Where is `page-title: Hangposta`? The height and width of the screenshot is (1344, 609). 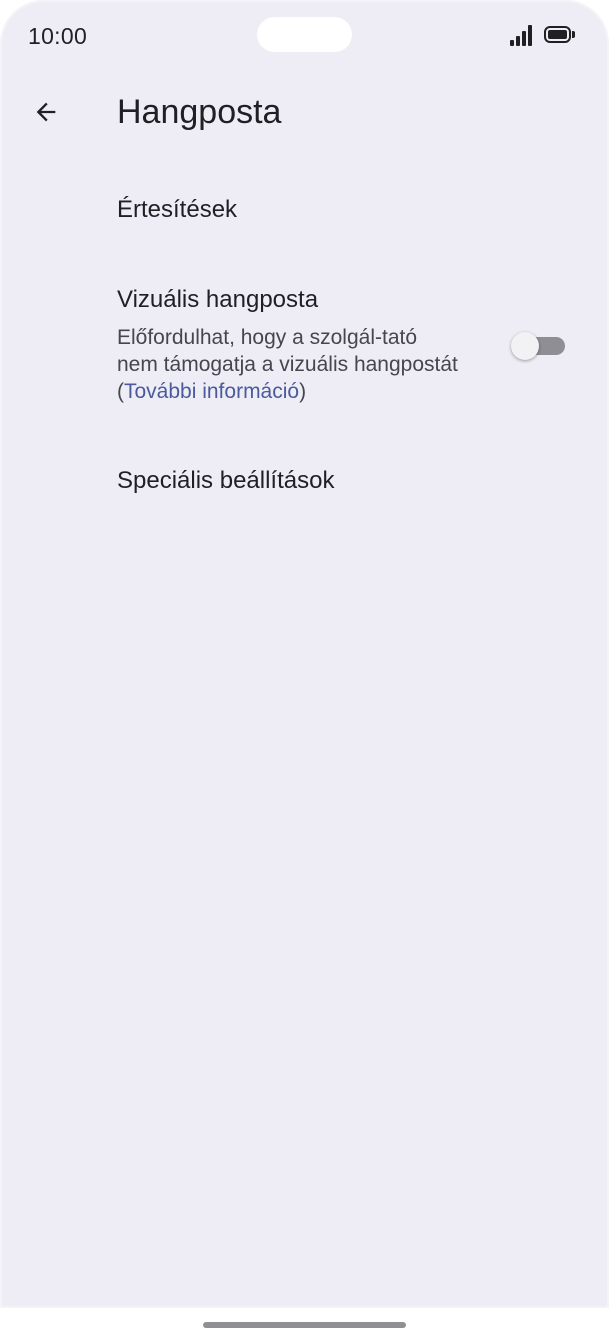
page-title: Hangposta is located at coordinates (199, 112).